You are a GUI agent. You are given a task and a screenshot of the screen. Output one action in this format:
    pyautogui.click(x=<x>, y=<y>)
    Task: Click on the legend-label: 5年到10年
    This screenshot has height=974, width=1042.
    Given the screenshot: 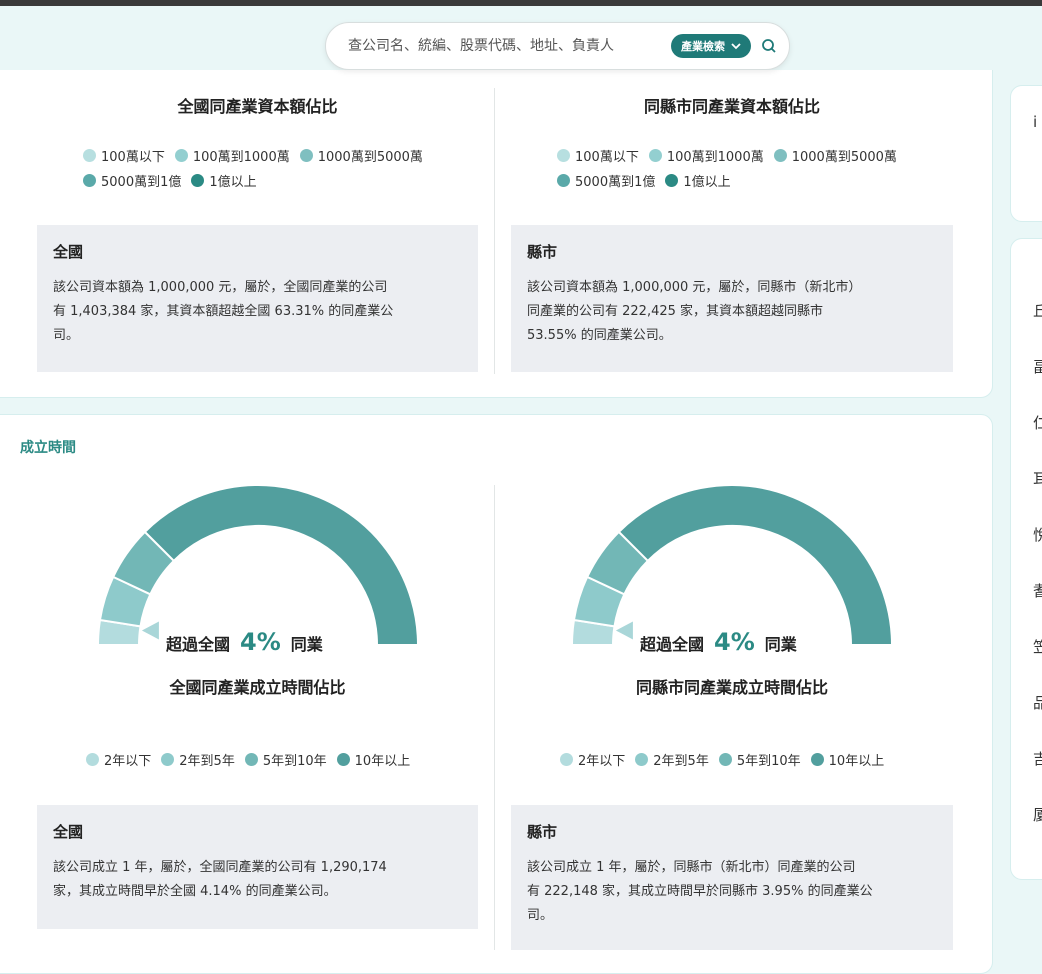 What is the action you would take?
    pyautogui.click(x=294, y=761)
    